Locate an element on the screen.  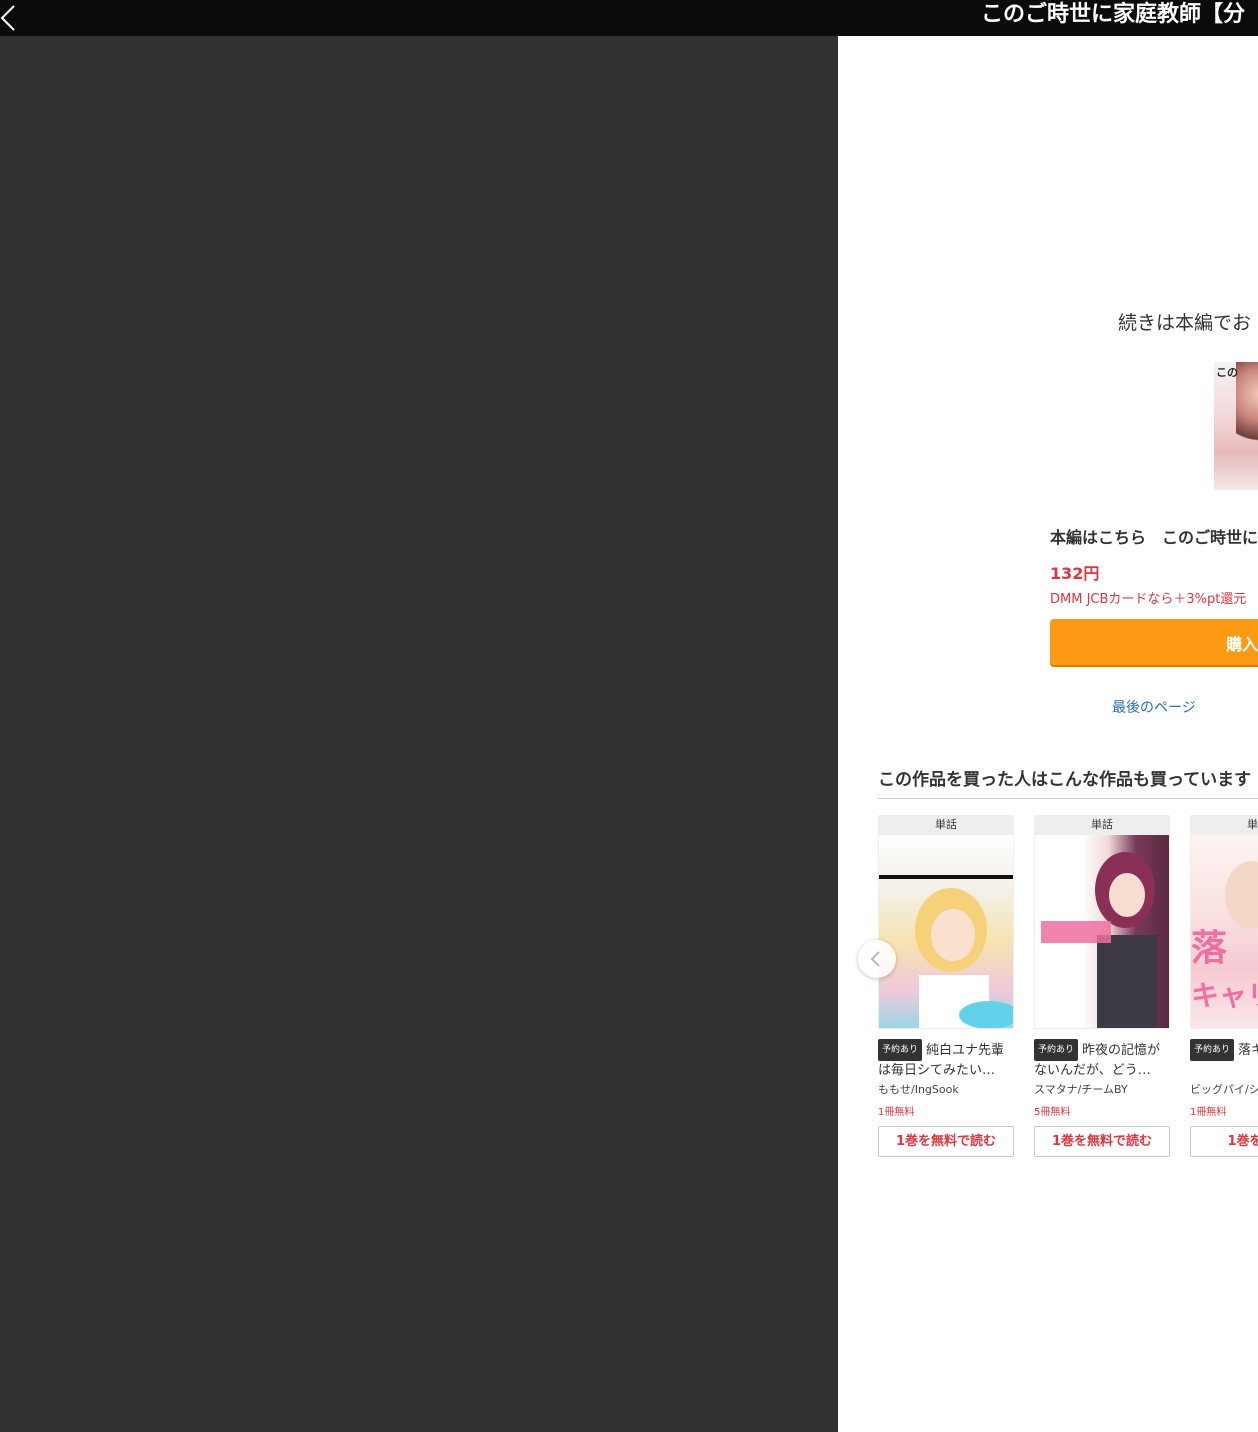
recommendation-author: ビッグパイ/シ is located at coordinates (1224, 1089).